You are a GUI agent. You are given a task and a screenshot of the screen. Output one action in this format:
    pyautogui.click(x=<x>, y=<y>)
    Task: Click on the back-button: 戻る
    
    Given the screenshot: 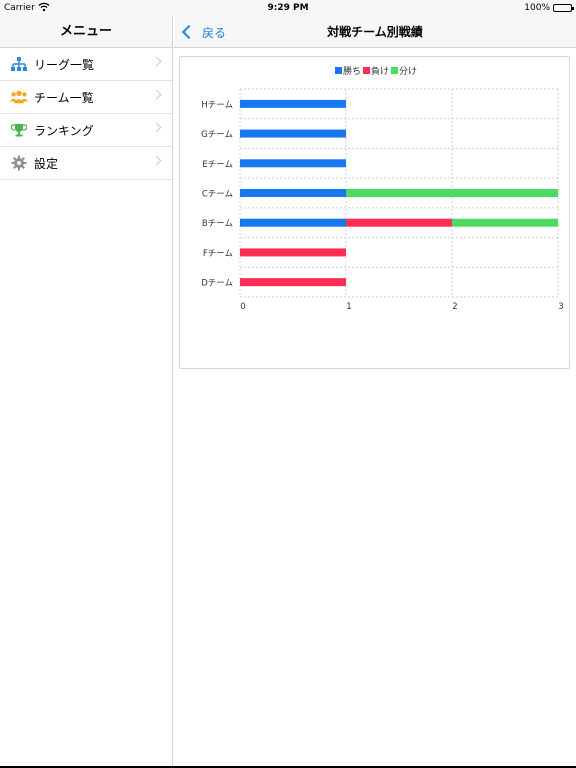 What is the action you would take?
    pyautogui.click(x=203, y=32)
    